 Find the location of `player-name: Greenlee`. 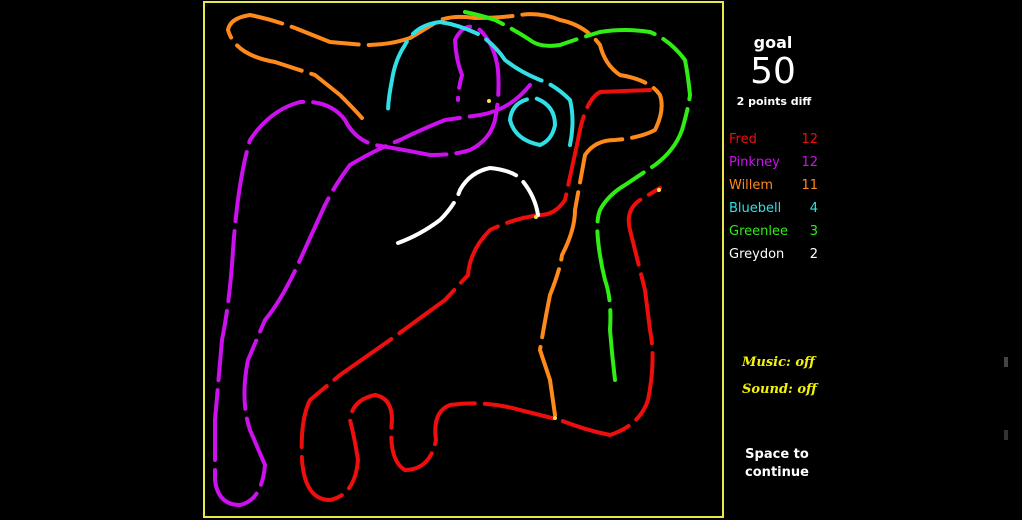

player-name: Greenlee is located at coordinates (758, 231).